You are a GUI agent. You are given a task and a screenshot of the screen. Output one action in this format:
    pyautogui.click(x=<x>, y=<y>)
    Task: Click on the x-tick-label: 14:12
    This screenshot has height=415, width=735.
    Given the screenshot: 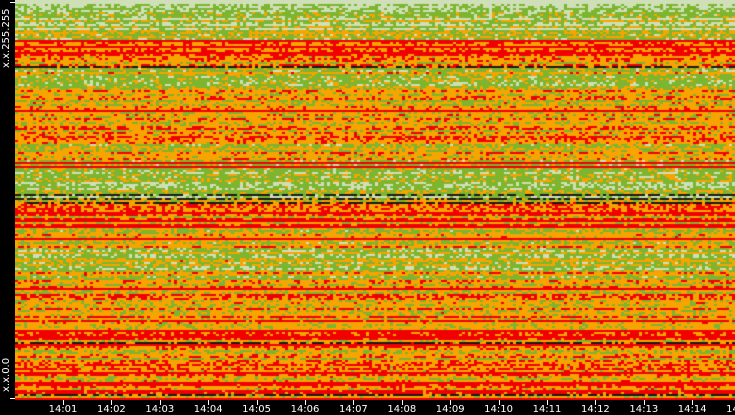 What is the action you would take?
    pyautogui.click(x=595, y=409)
    